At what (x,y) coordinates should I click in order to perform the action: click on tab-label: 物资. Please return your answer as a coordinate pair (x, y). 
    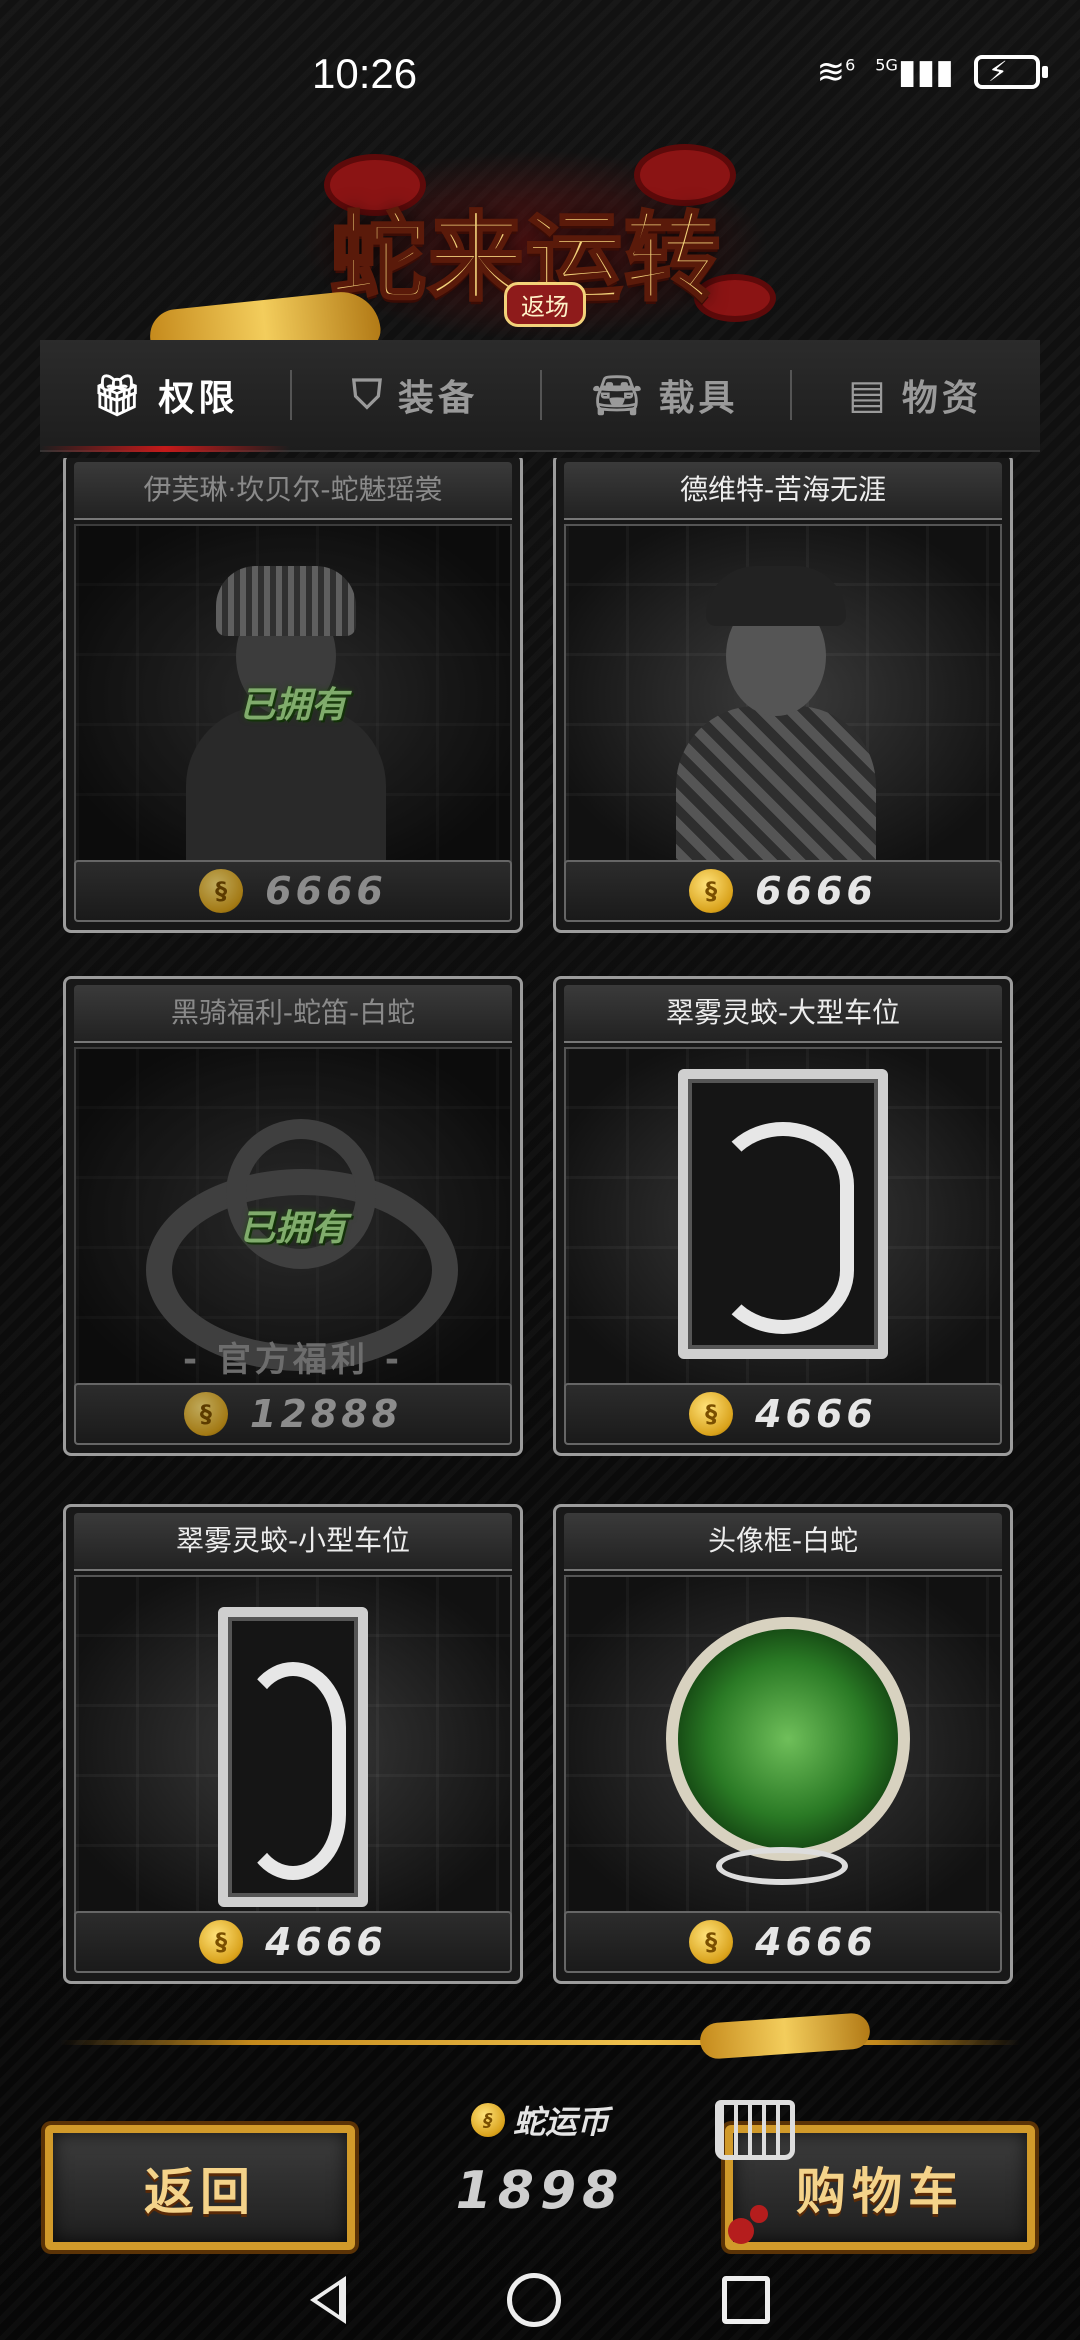
    Looking at the image, I should click on (941, 398).